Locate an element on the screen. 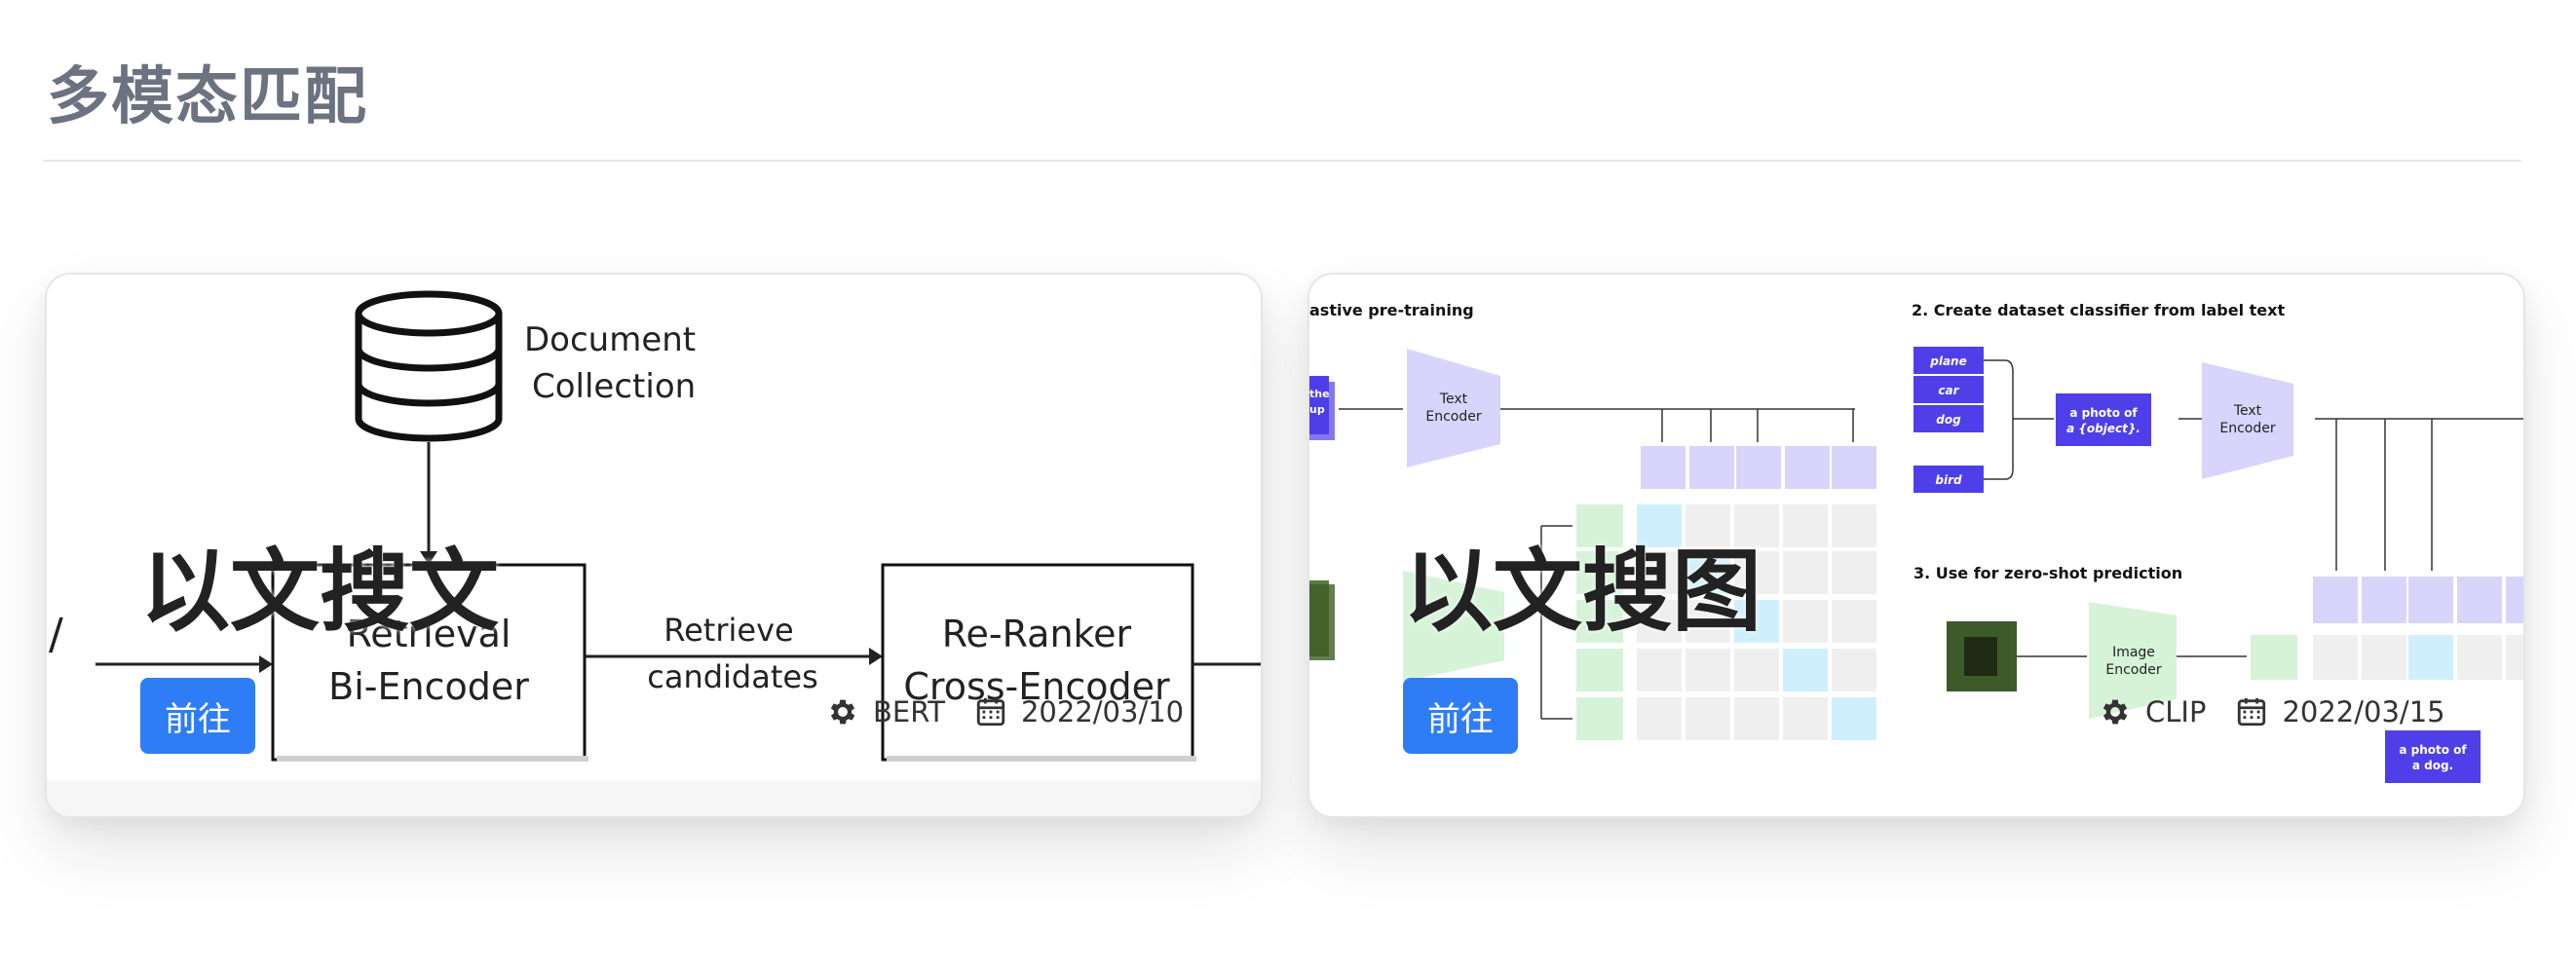 The height and width of the screenshot is (970, 2576). car-label: car is located at coordinates (1948, 390).